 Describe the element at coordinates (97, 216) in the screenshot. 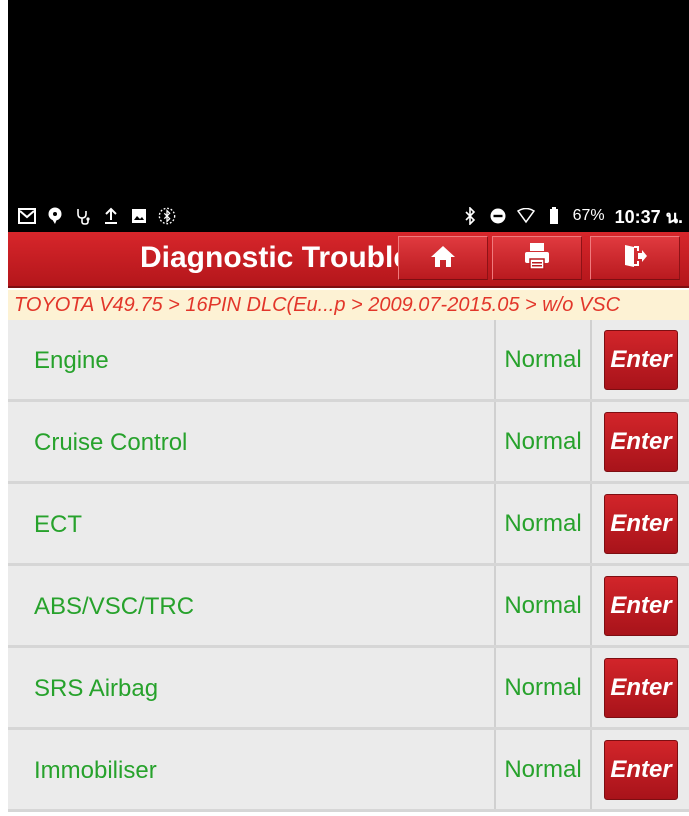

I see `status-bar-left` at that location.